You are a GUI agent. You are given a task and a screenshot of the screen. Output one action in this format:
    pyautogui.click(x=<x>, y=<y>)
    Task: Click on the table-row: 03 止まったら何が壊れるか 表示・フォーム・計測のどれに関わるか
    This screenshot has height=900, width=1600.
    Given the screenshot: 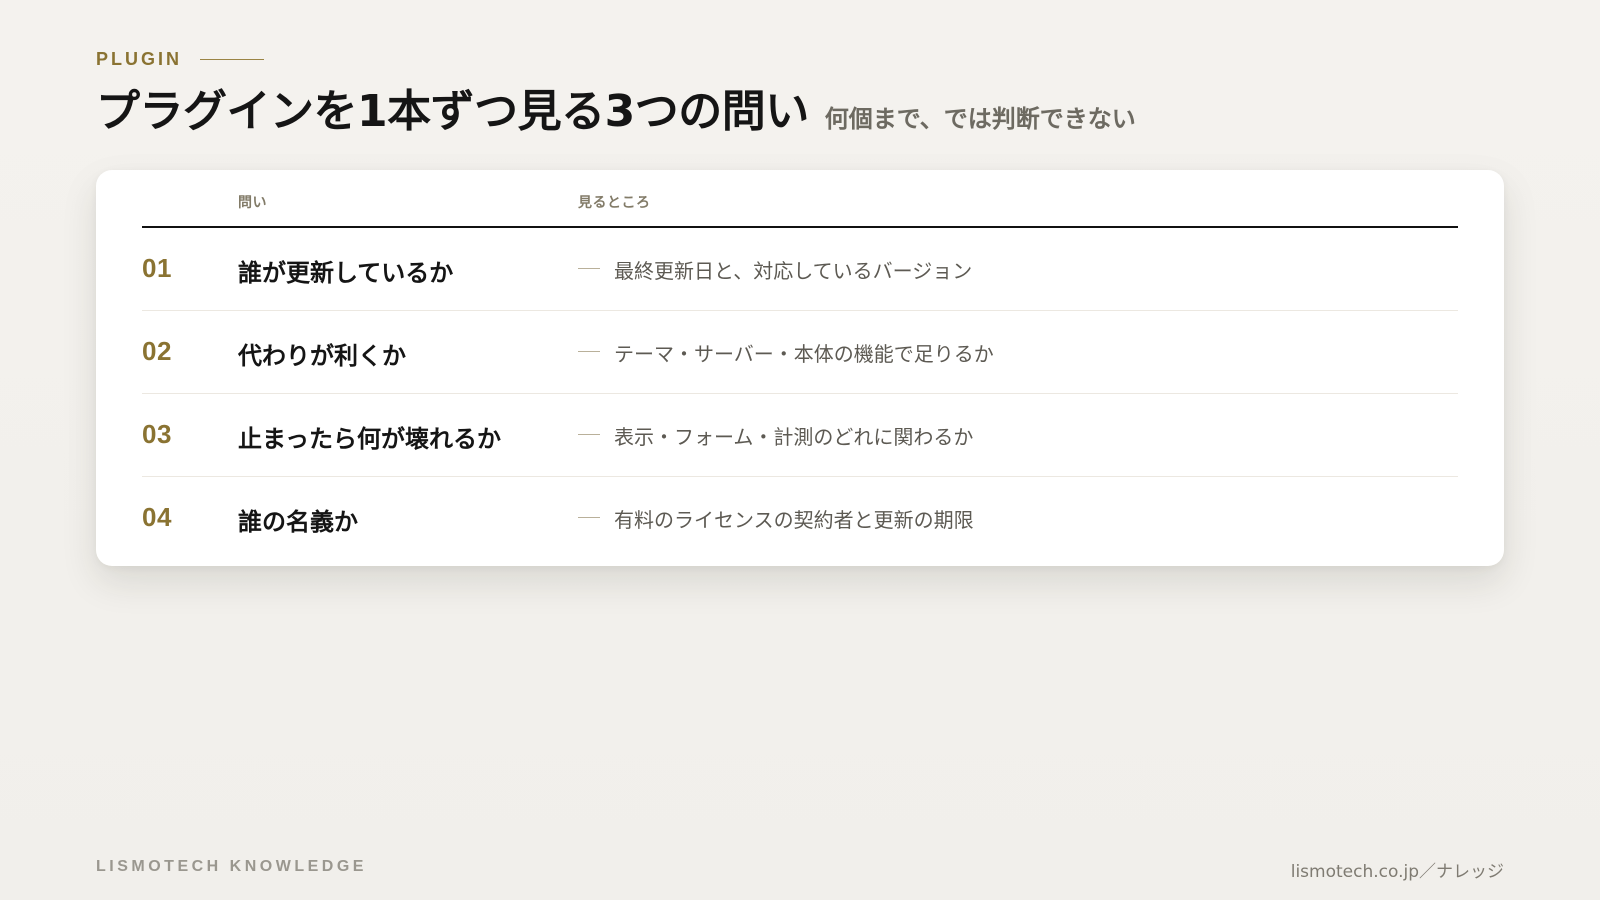 What is the action you would take?
    pyautogui.click(x=800, y=435)
    